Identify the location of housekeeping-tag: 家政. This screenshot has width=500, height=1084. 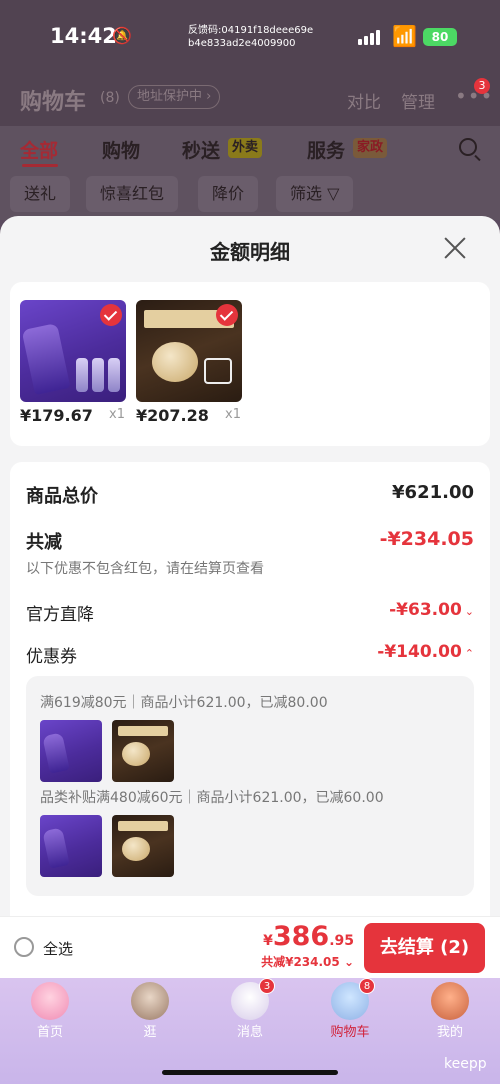
(370, 148).